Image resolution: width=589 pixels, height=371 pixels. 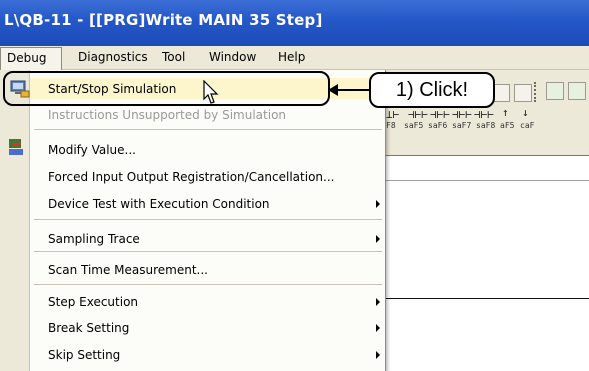 I want to click on toolbar-label: saF6, so click(x=438, y=125).